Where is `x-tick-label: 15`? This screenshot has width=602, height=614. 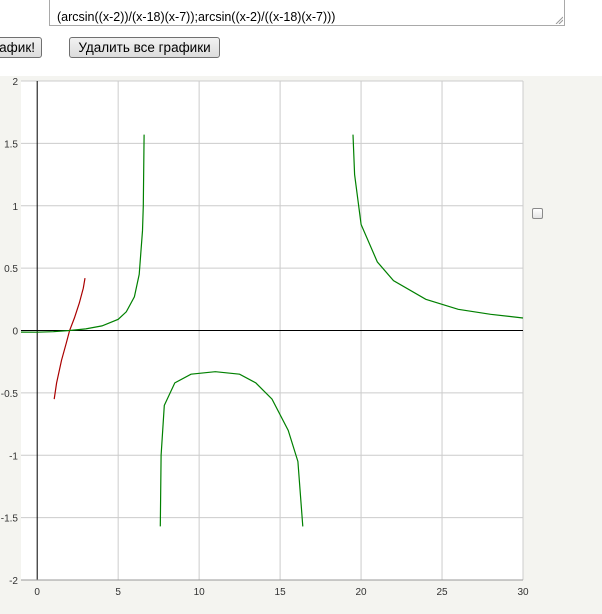
x-tick-label: 15 is located at coordinates (281, 592).